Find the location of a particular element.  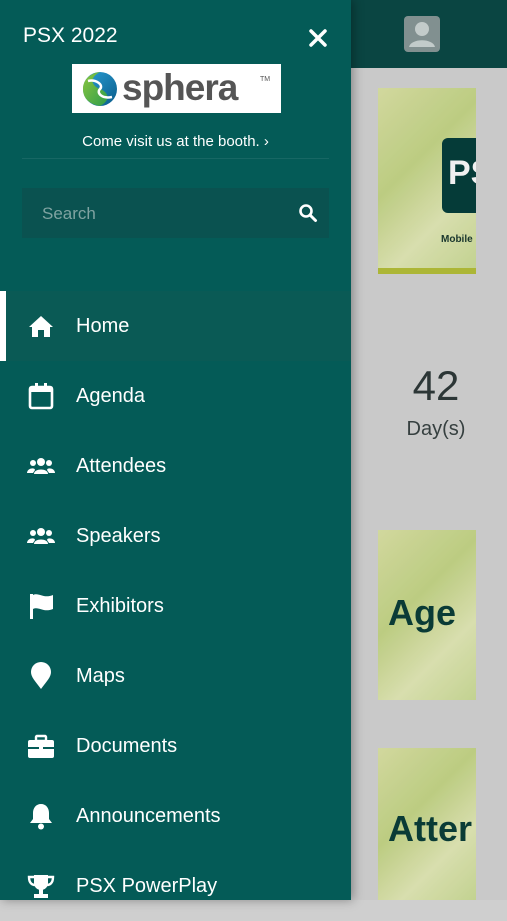

booth-link: Come visit us at the booth. › is located at coordinates (175, 141).